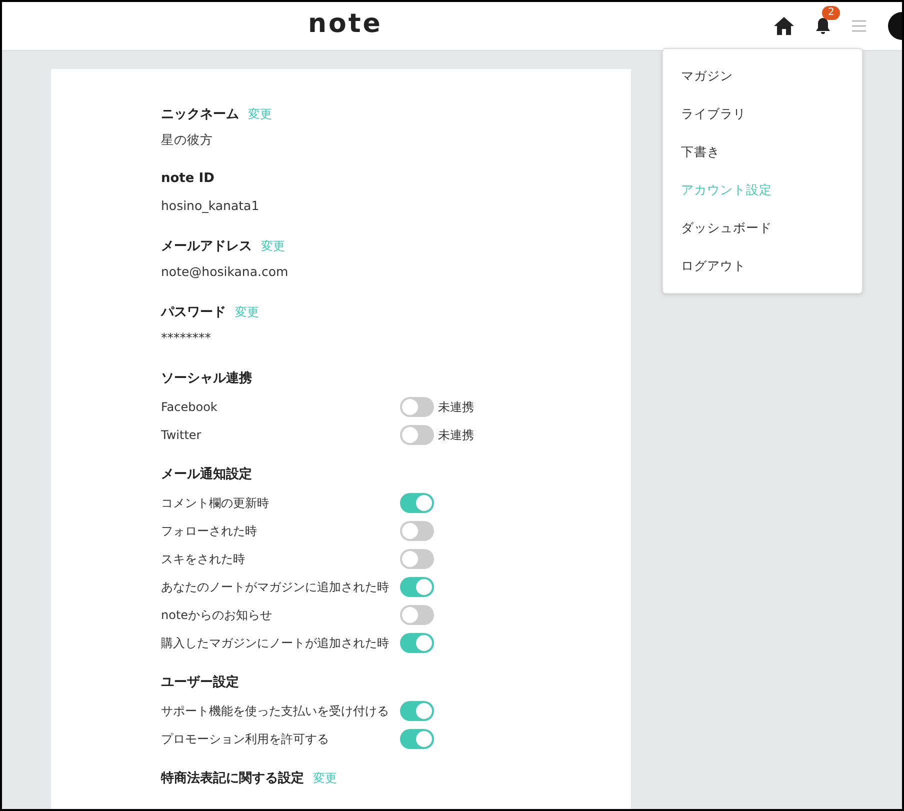 The height and width of the screenshot is (811, 904). Describe the element at coordinates (187, 178) in the screenshot. I see `section-label: note ID` at that location.